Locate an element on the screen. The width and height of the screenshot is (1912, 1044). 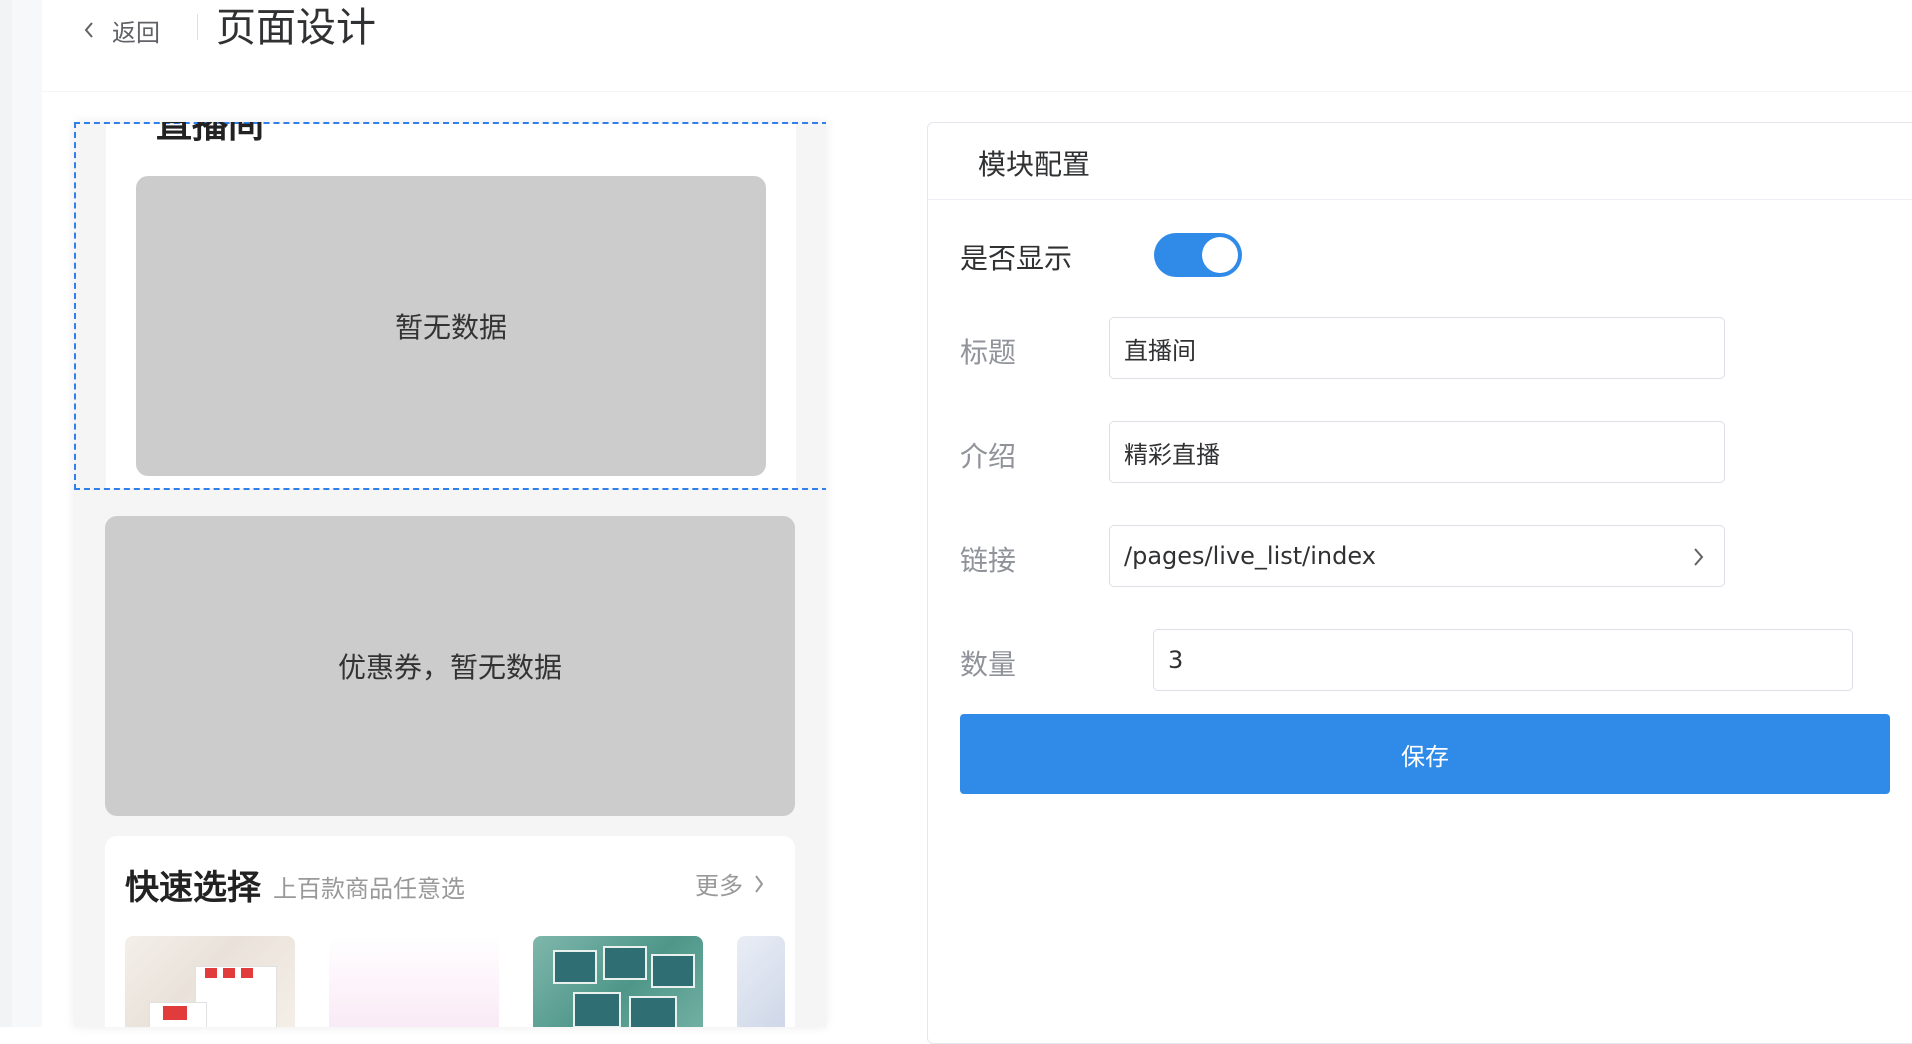
quick-select-subtitle: 上百款商品任意选 is located at coordinates (369, 889).